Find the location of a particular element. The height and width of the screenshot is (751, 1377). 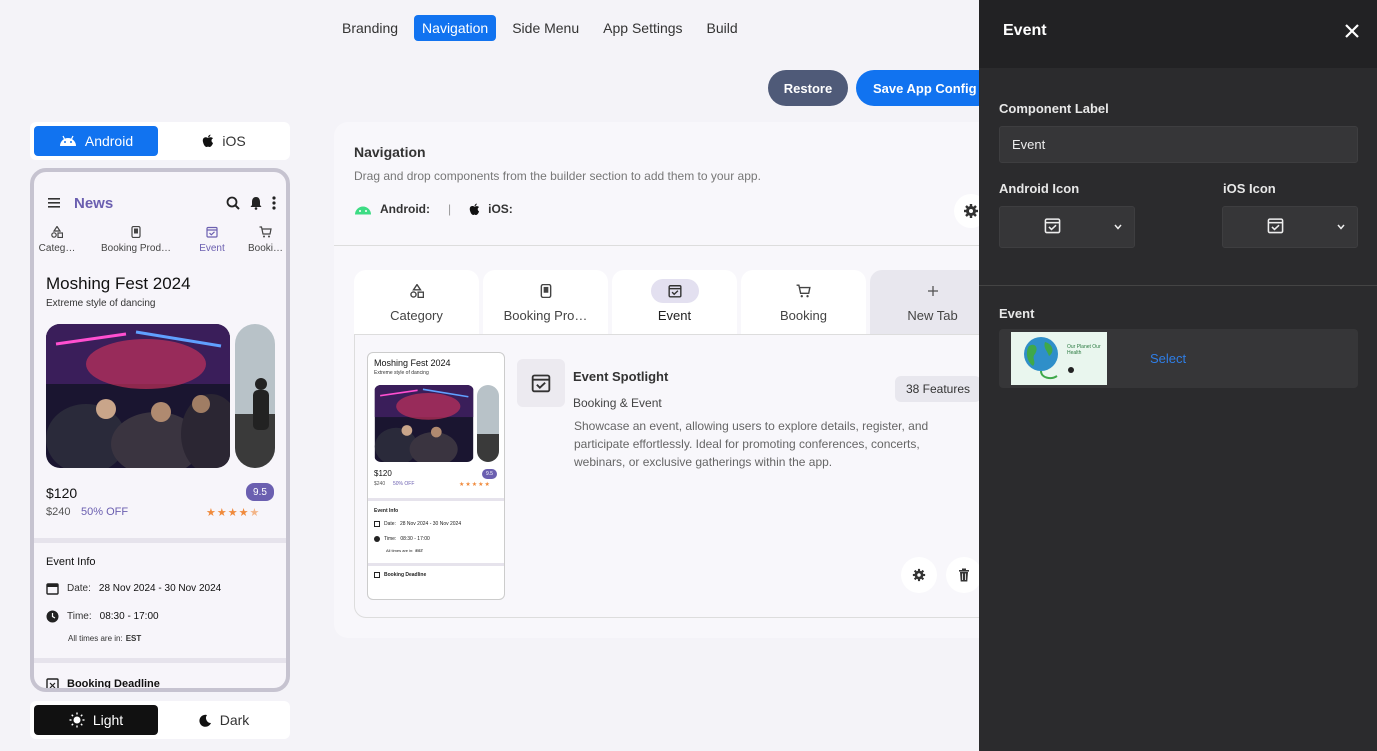

old-price: $240 is located at coordinates (58, 512).